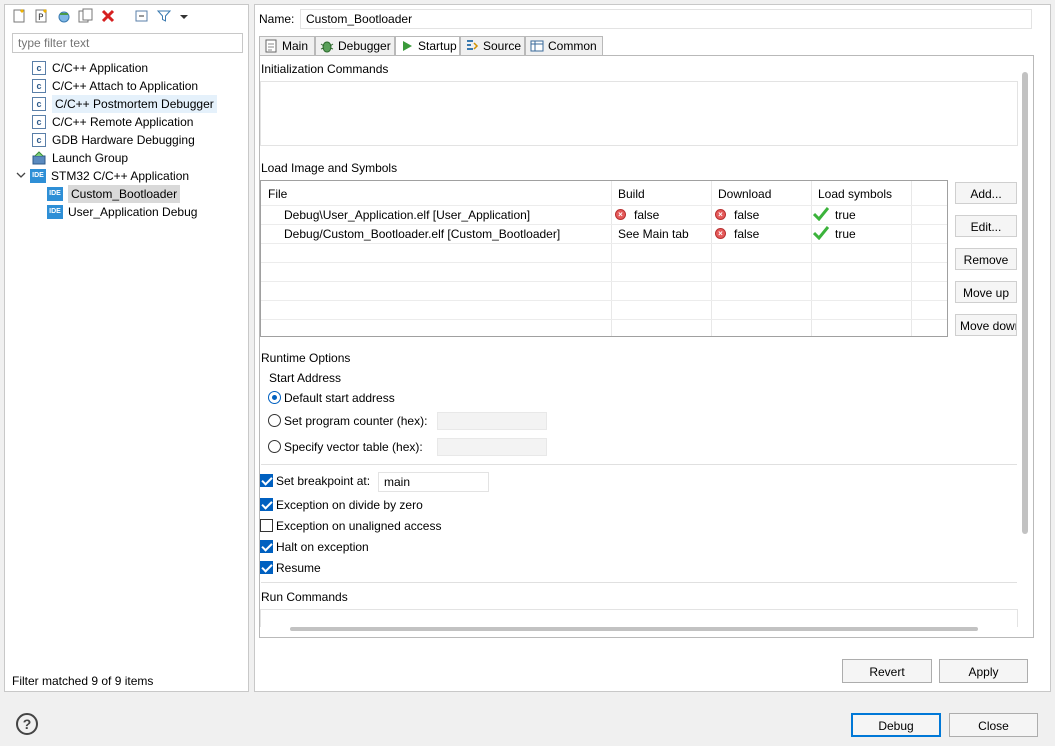  Describe the element at coordinates (322, 547) in the screenshot. I see `halt-on-exception-label: Halt on exception` at that location.